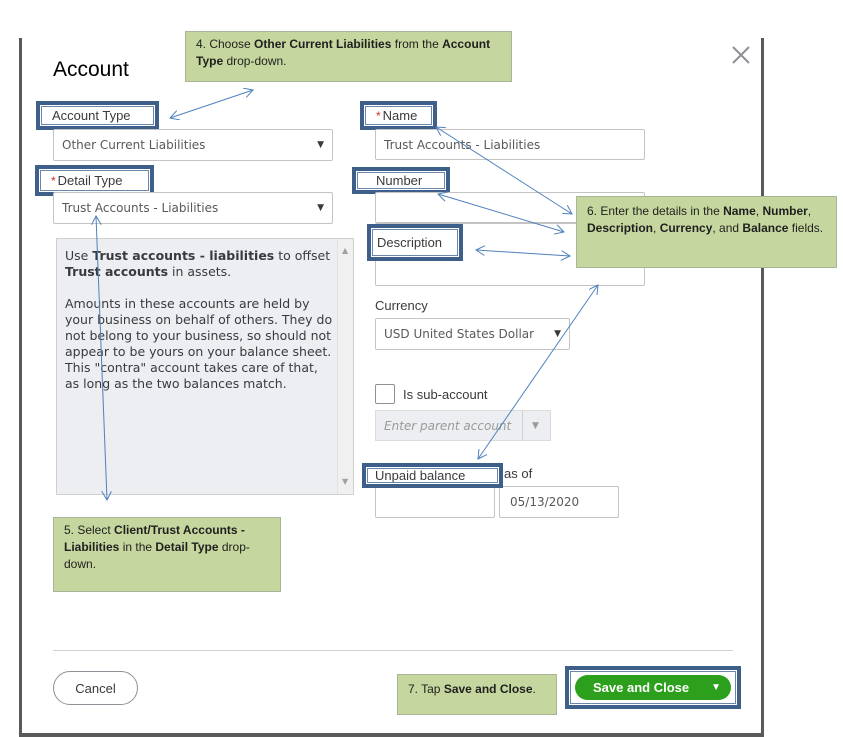  What do you see at coordinates (727, 228) in the screenshot?
I see `text: , and` at bounding box center [727, 228].